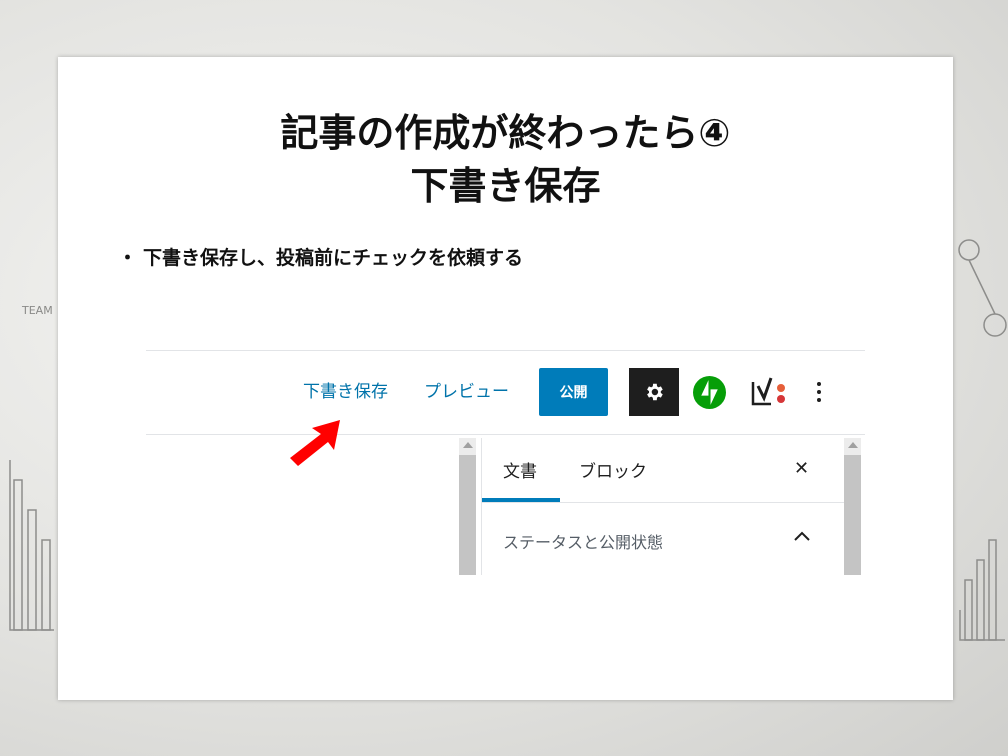 The image size is (1008, 756). Describe the element at coordinates (505, 434) in the screenshot. I see `toolbar-bottom-border` at that location.